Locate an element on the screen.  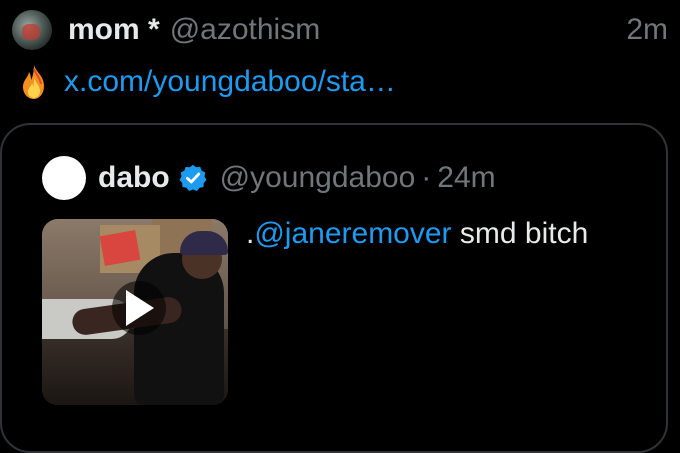
verified-badge-icon is located at coordinates (193, 178).